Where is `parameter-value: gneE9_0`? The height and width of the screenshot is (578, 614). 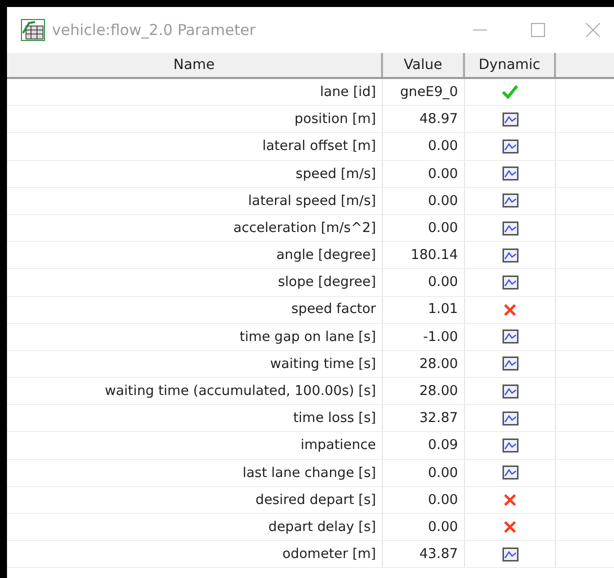
parameter-value: gneE9_0 is located at coordinates (429, 92).